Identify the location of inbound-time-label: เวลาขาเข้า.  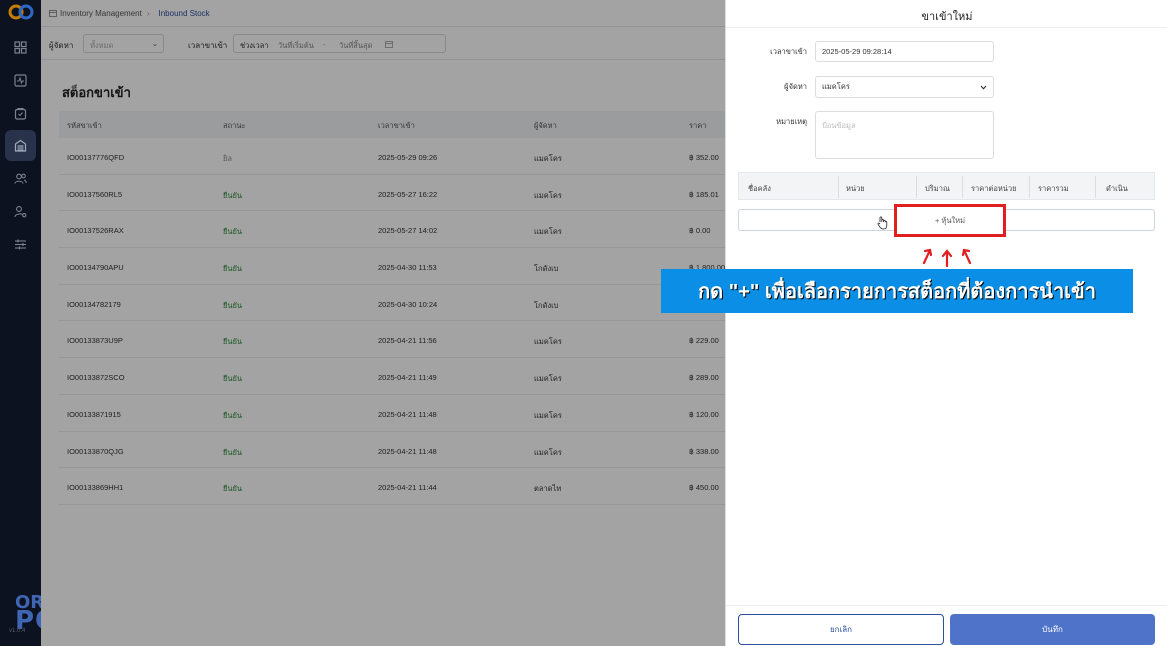
(788, 51).